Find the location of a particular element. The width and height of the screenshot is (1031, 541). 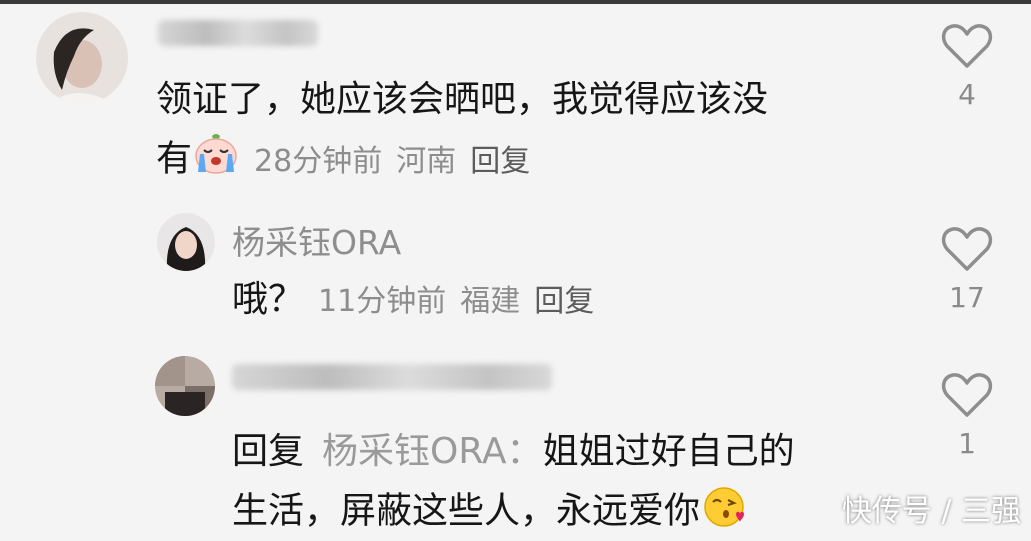

comment-text: 姐姐过好自己的 is located at coordinates (668, 451).